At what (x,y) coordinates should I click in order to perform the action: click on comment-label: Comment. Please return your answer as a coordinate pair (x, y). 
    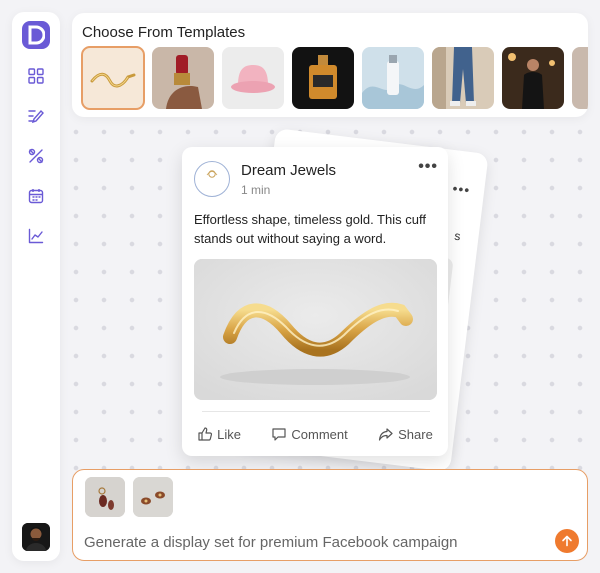
    Looking at the image, I should click on (319, 434).